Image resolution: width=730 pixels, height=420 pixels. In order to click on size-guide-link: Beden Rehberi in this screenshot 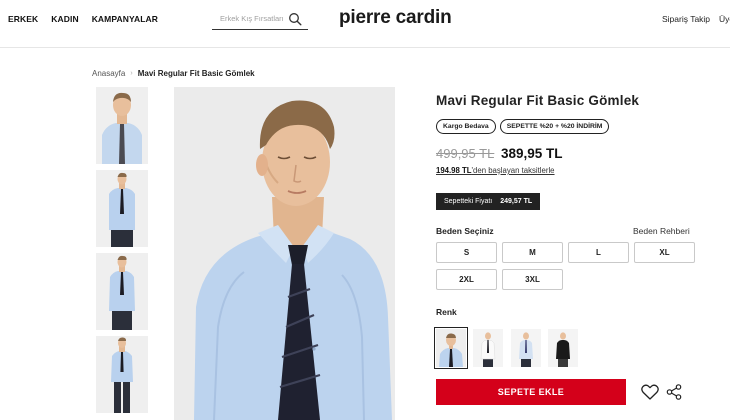, I will do `click(661, 231)`.